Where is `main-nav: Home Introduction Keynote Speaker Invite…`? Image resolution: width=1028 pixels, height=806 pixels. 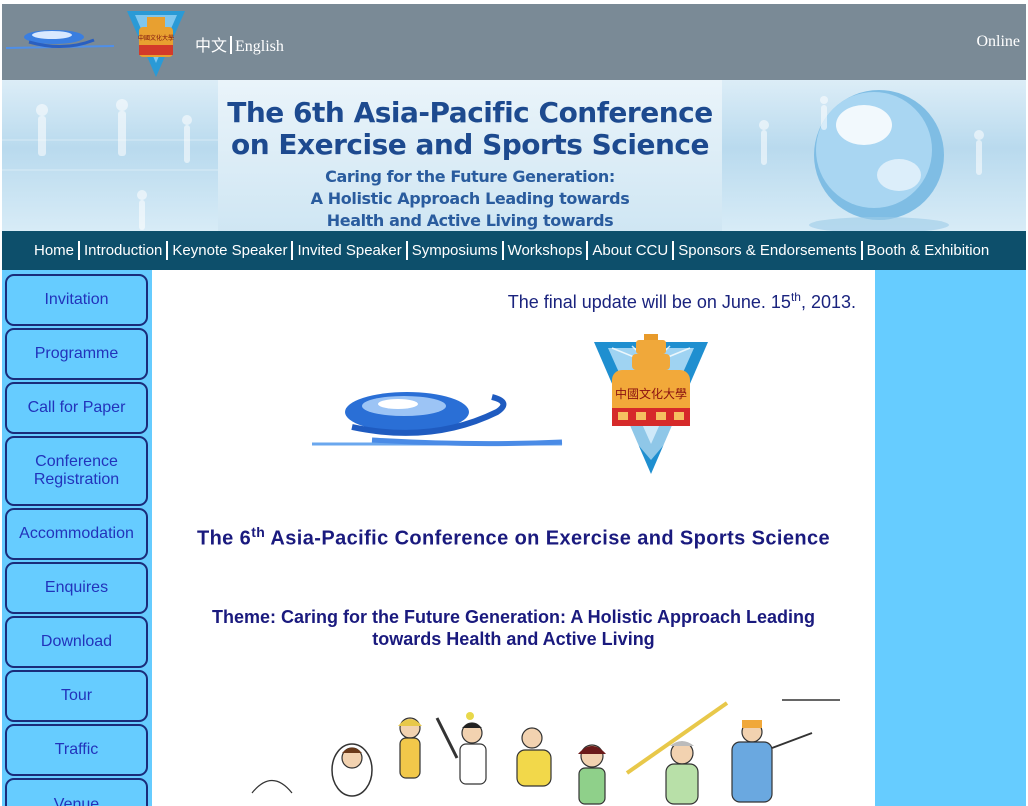
main-nav: Home Introduction Keynote Speaker Invite… is located at coordinates (514, 250).